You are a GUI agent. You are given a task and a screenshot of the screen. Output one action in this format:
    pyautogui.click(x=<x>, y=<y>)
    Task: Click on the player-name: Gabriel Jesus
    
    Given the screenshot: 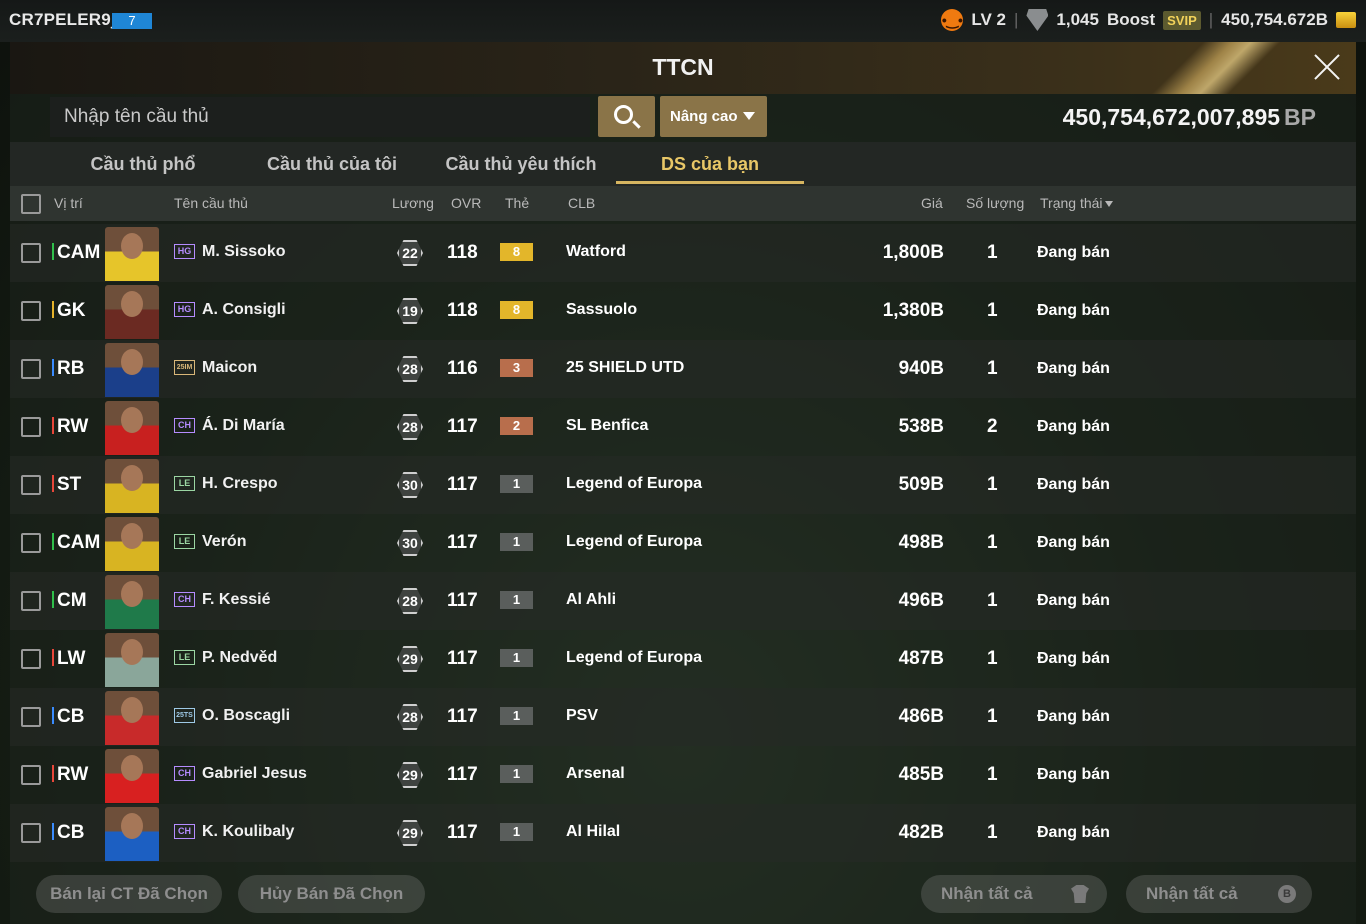 What is the action you would take?
    pyautogui.click(x=254, y=774)
    